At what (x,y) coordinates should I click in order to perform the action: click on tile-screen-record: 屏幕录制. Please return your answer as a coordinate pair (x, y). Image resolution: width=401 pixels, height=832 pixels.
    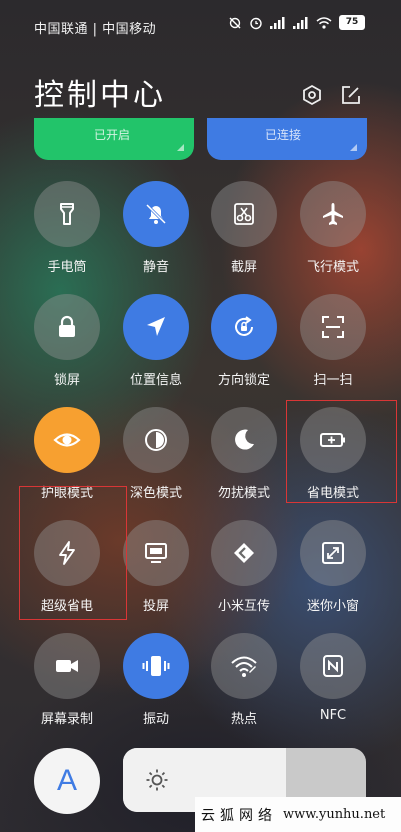
    Looking at the image, I should click on (67, 680).